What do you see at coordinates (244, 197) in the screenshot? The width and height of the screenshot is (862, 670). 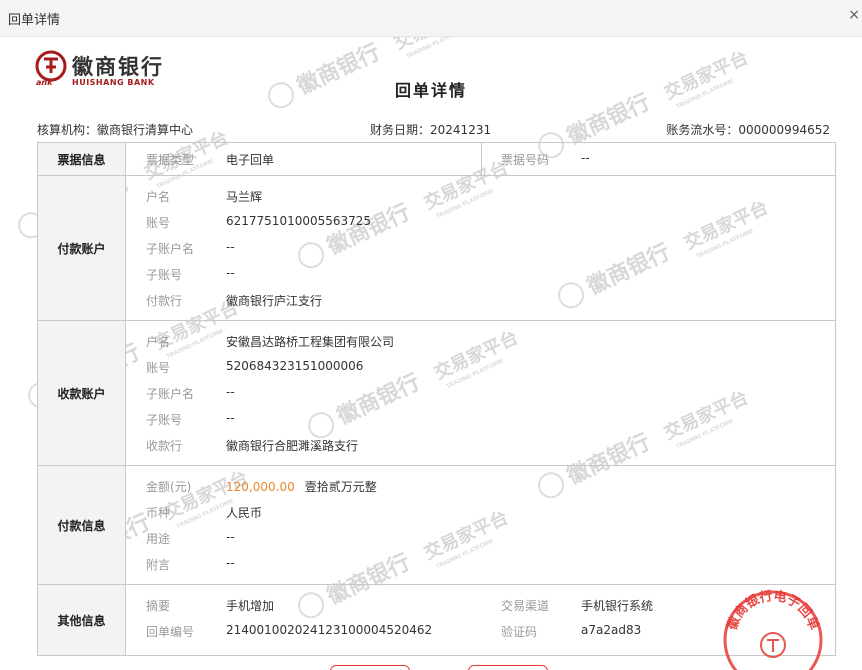 I see `payer-value: 马兰辉` at bounding box center [244, 197].